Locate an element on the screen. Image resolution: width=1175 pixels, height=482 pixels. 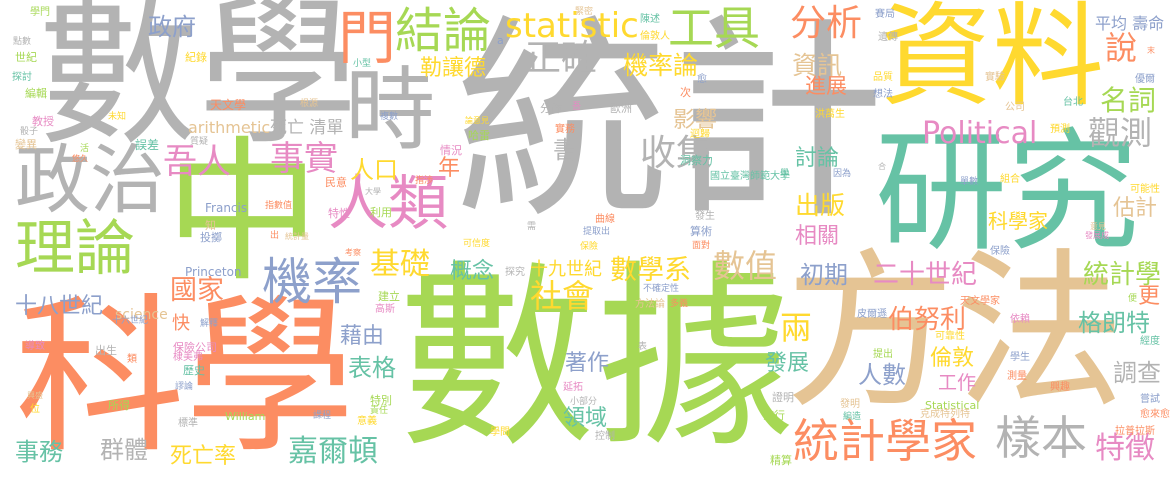
word: 可信度 is located at coordinates (477, 244).